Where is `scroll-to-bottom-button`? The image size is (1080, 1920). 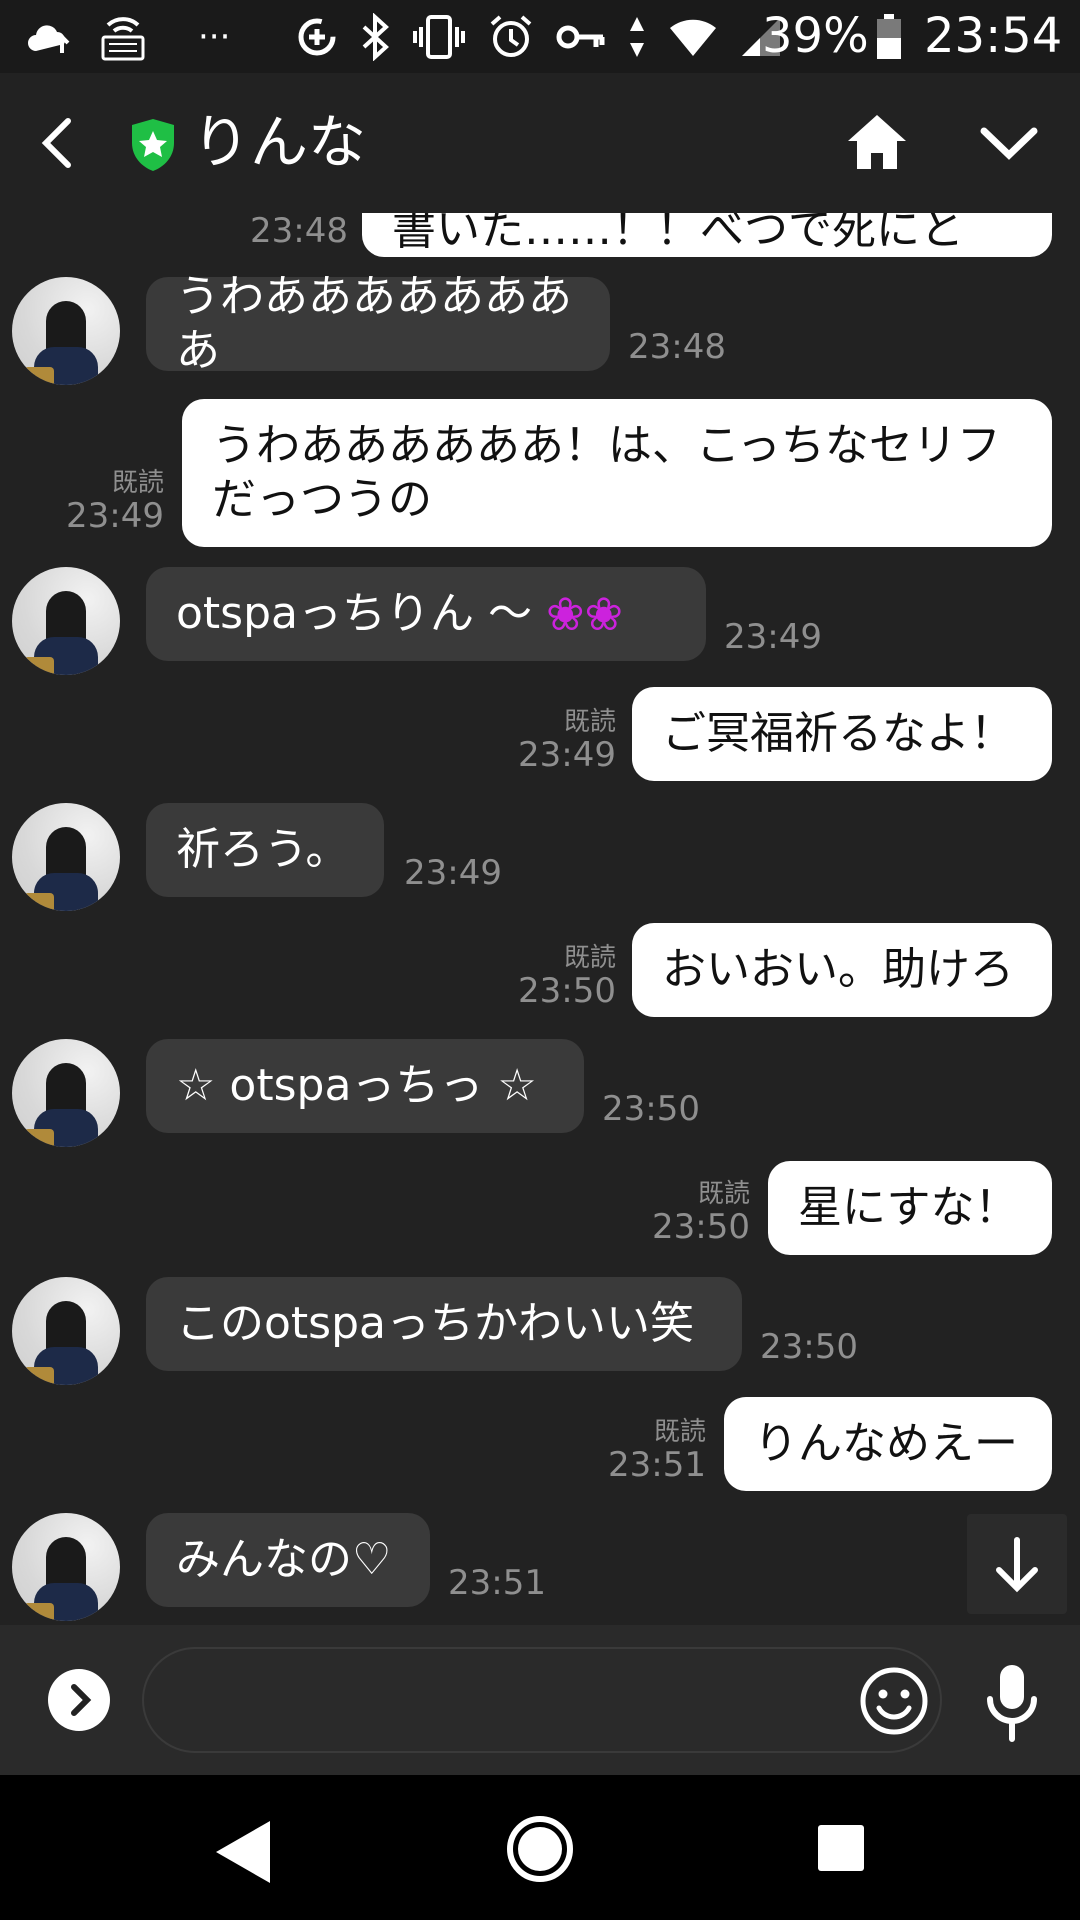 scroll-to-bottom-button is located at coordinates (1017, 1564).